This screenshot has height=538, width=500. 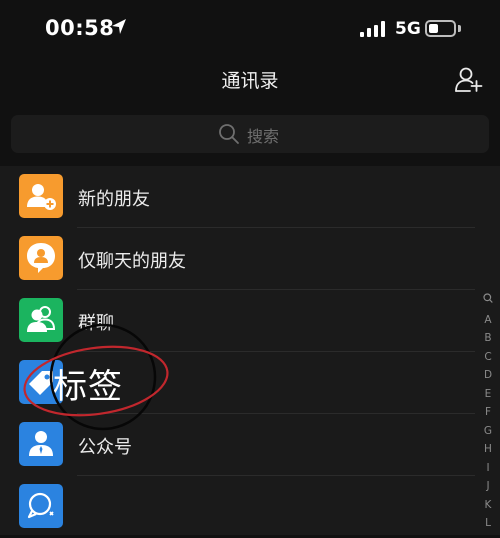 I want to click on list-item-label: 公众号, so click(x=105, y=447).